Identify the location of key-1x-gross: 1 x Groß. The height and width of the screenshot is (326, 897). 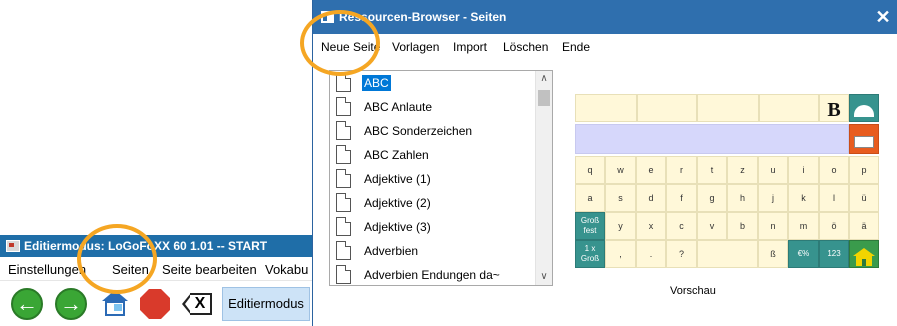
(590, 254).